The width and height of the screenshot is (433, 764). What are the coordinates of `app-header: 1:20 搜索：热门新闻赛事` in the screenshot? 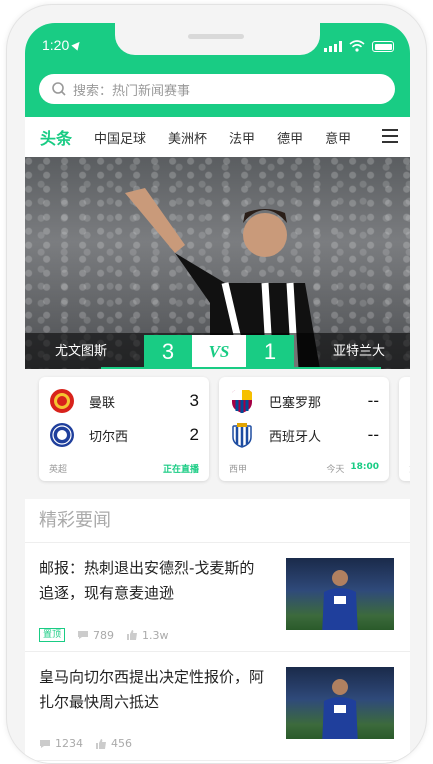 It's located at (217, 70).